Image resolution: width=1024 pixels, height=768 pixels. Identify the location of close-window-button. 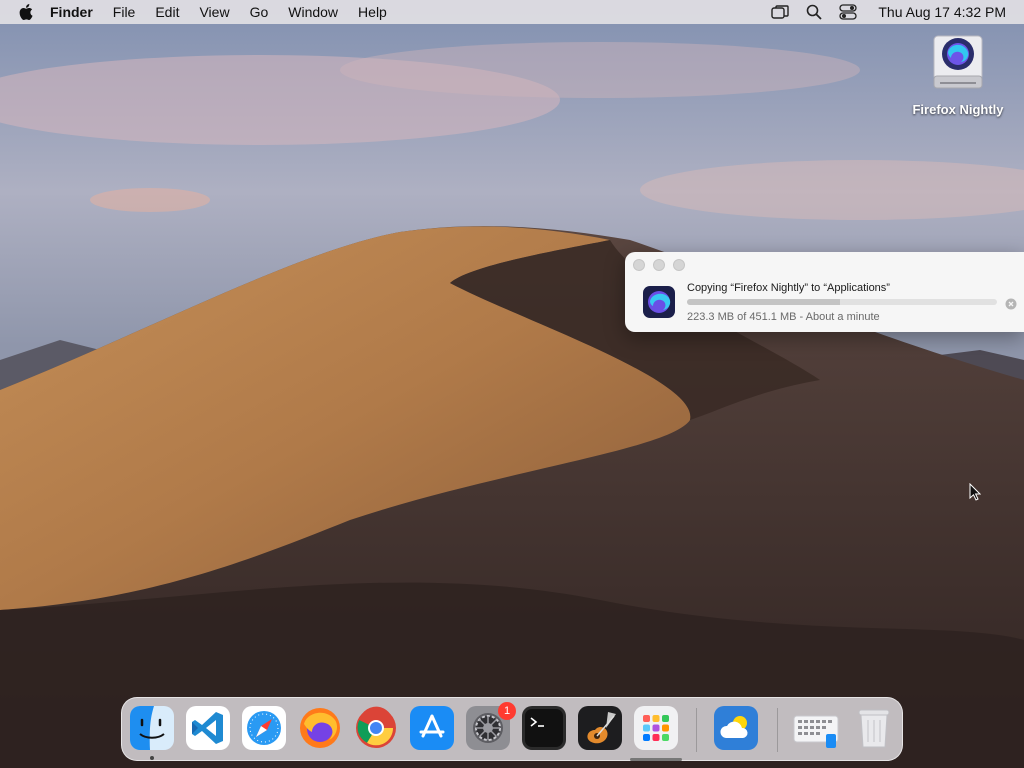
(639, 265).